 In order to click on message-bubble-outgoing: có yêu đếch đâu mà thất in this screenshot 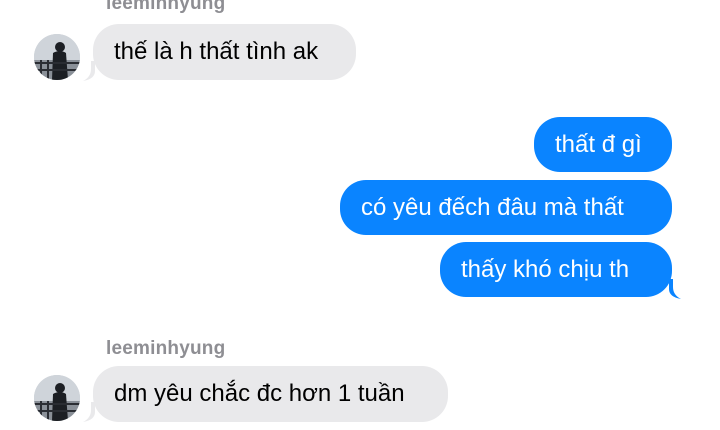, I will do `click(506, 207)`.